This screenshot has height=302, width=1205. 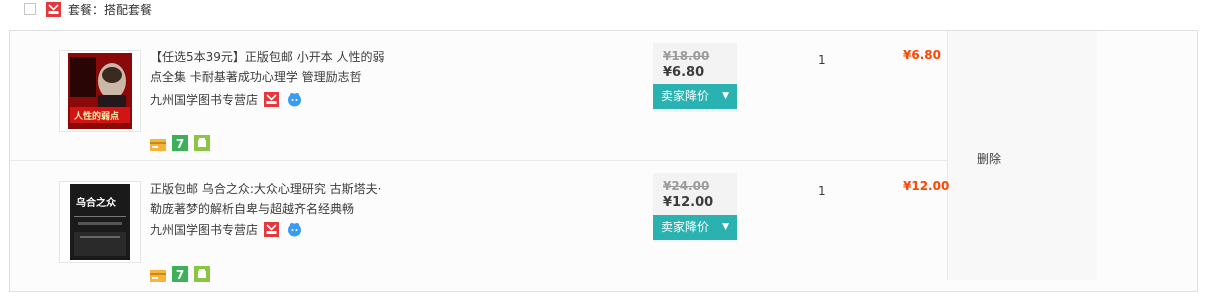 I want to click on current-price: ¥6.80, so click(x=684, y=72).